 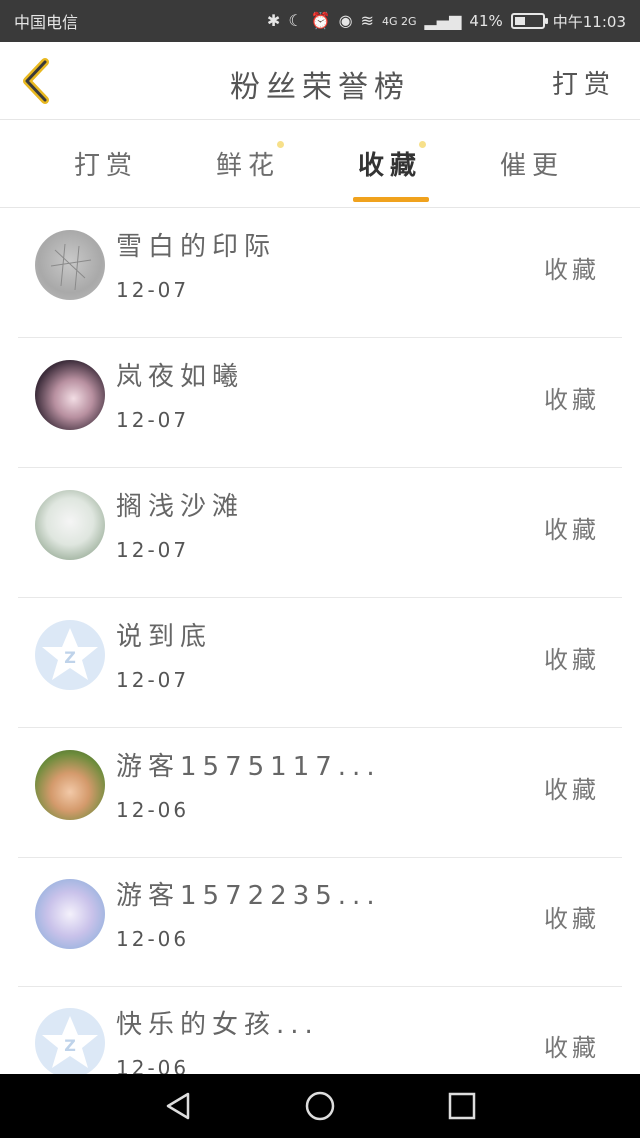 What do you see at coordinates (367, 20) in the screenshot?
I see `wifi-icon: ≋` at bounding box center [367, 20].